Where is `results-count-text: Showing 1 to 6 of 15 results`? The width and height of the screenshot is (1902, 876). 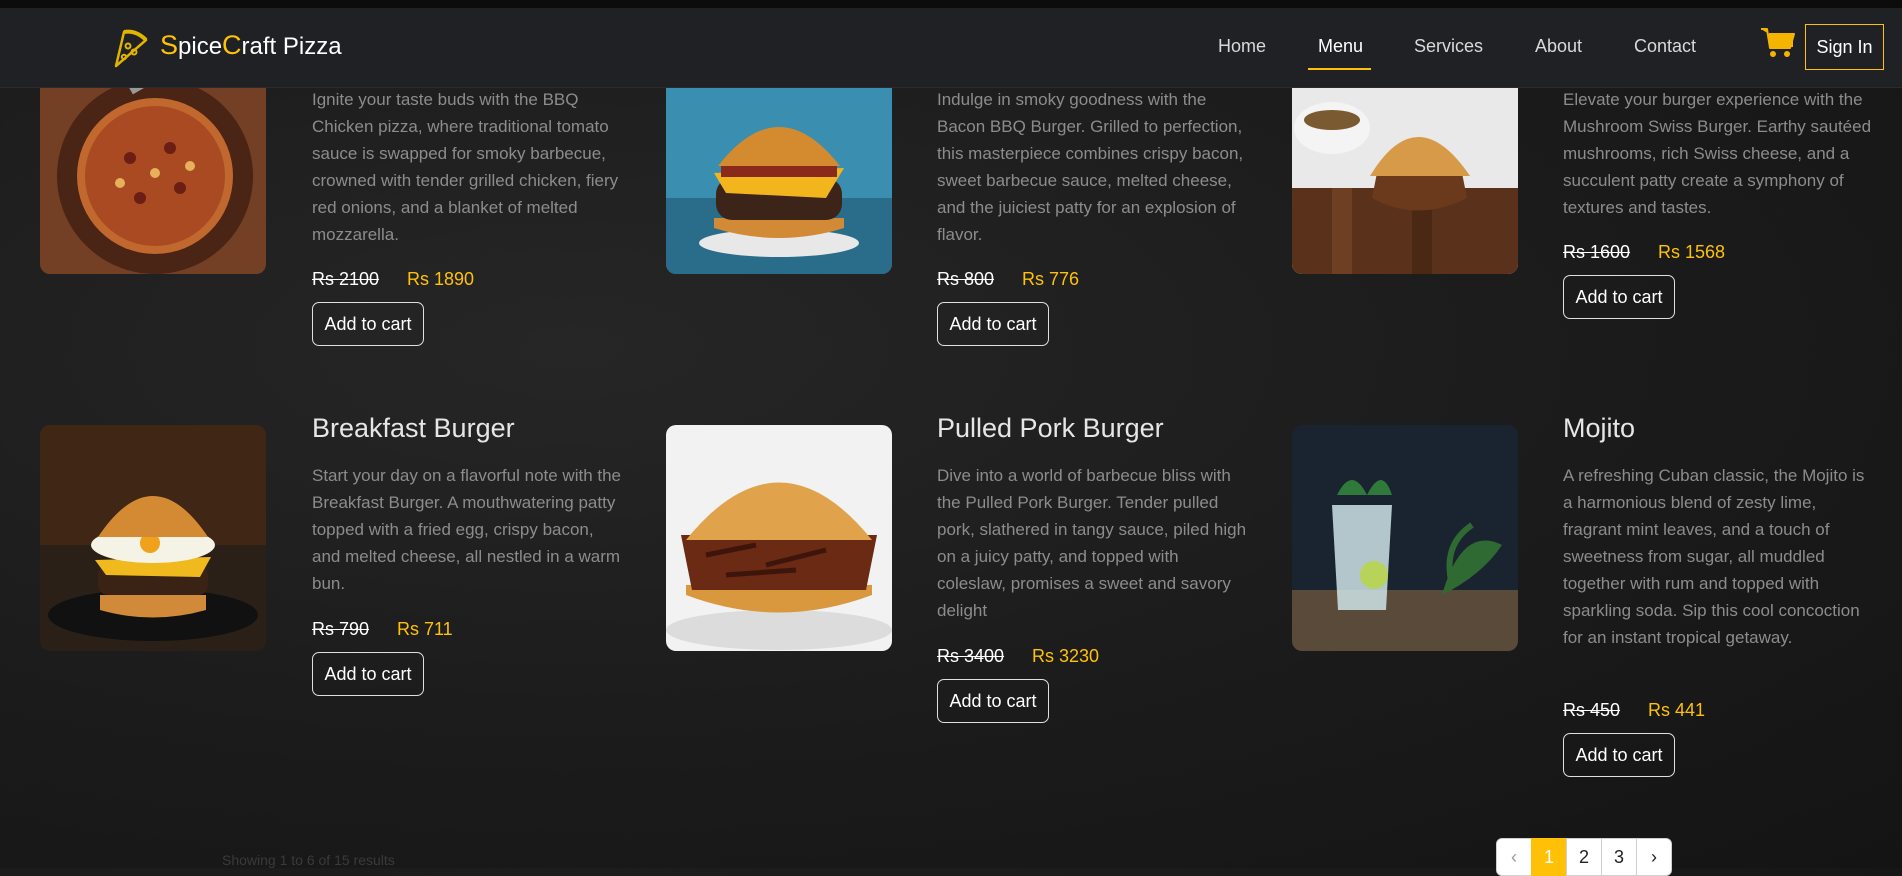
results-count-text: Showing 1 to 6 of 15 results is located at coordinates (308, 860).